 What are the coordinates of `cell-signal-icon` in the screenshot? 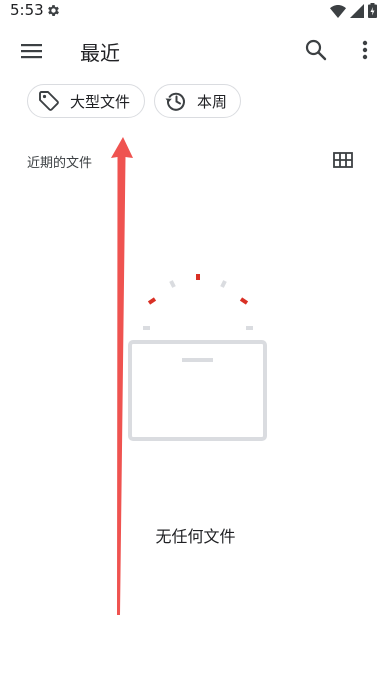 It's located at (357, 10).